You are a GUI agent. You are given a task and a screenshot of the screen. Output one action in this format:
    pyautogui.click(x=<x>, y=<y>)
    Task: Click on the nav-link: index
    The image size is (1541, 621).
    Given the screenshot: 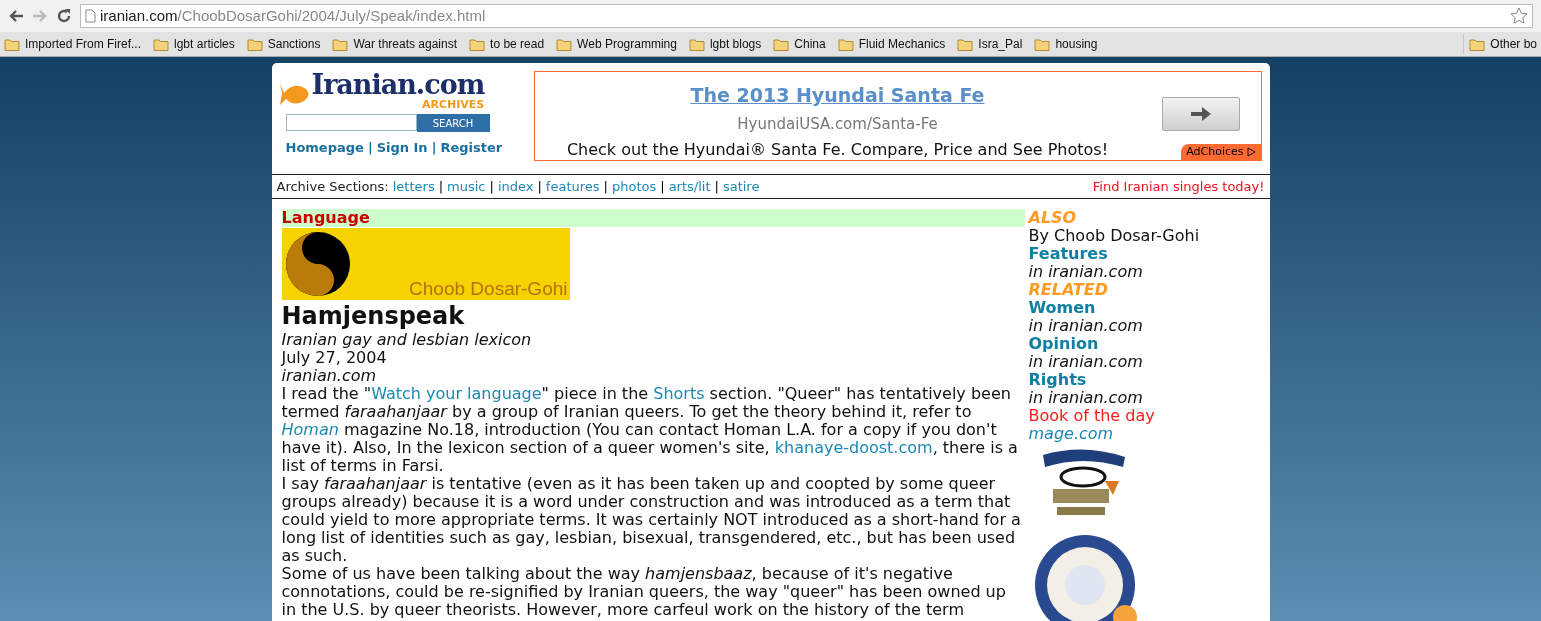 What is the action you would take?
    pyautogui.click(x=515, y=186)
    